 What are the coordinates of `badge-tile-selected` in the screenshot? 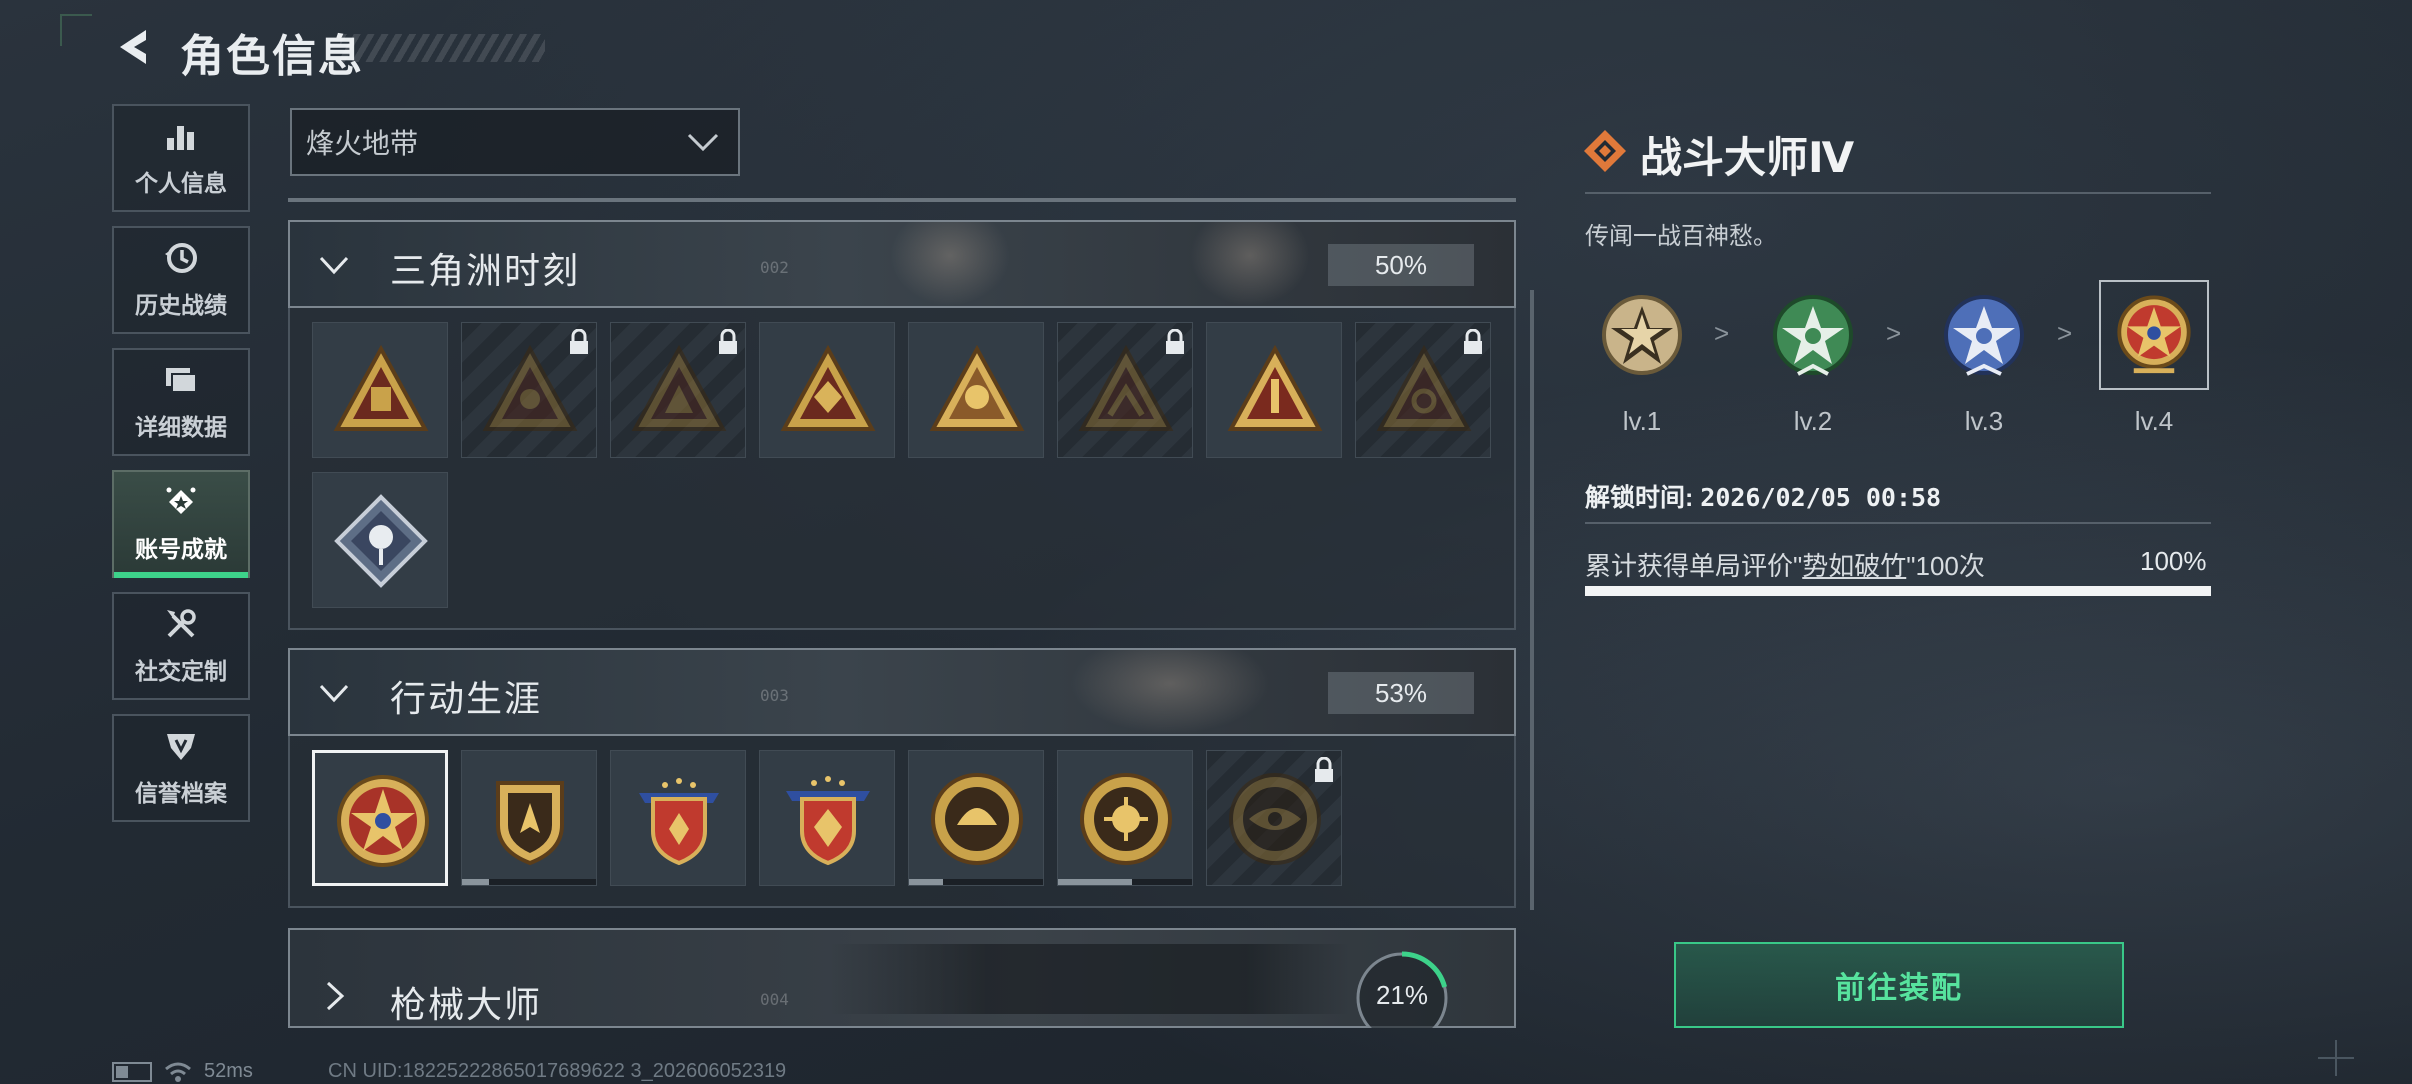 It's located at (380, 818).